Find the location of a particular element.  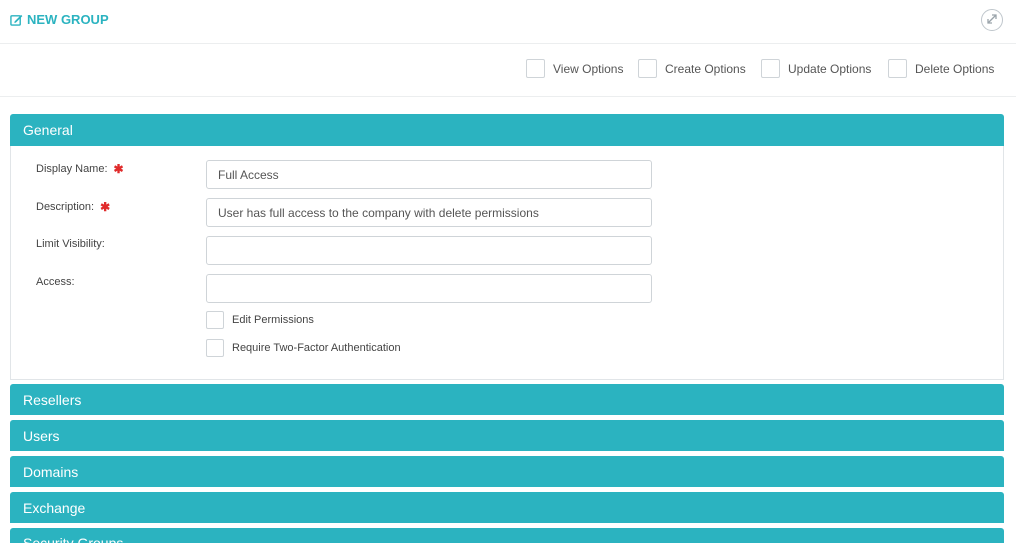

panel-resellers-title: Resellers is located at coordinates (52, 399).